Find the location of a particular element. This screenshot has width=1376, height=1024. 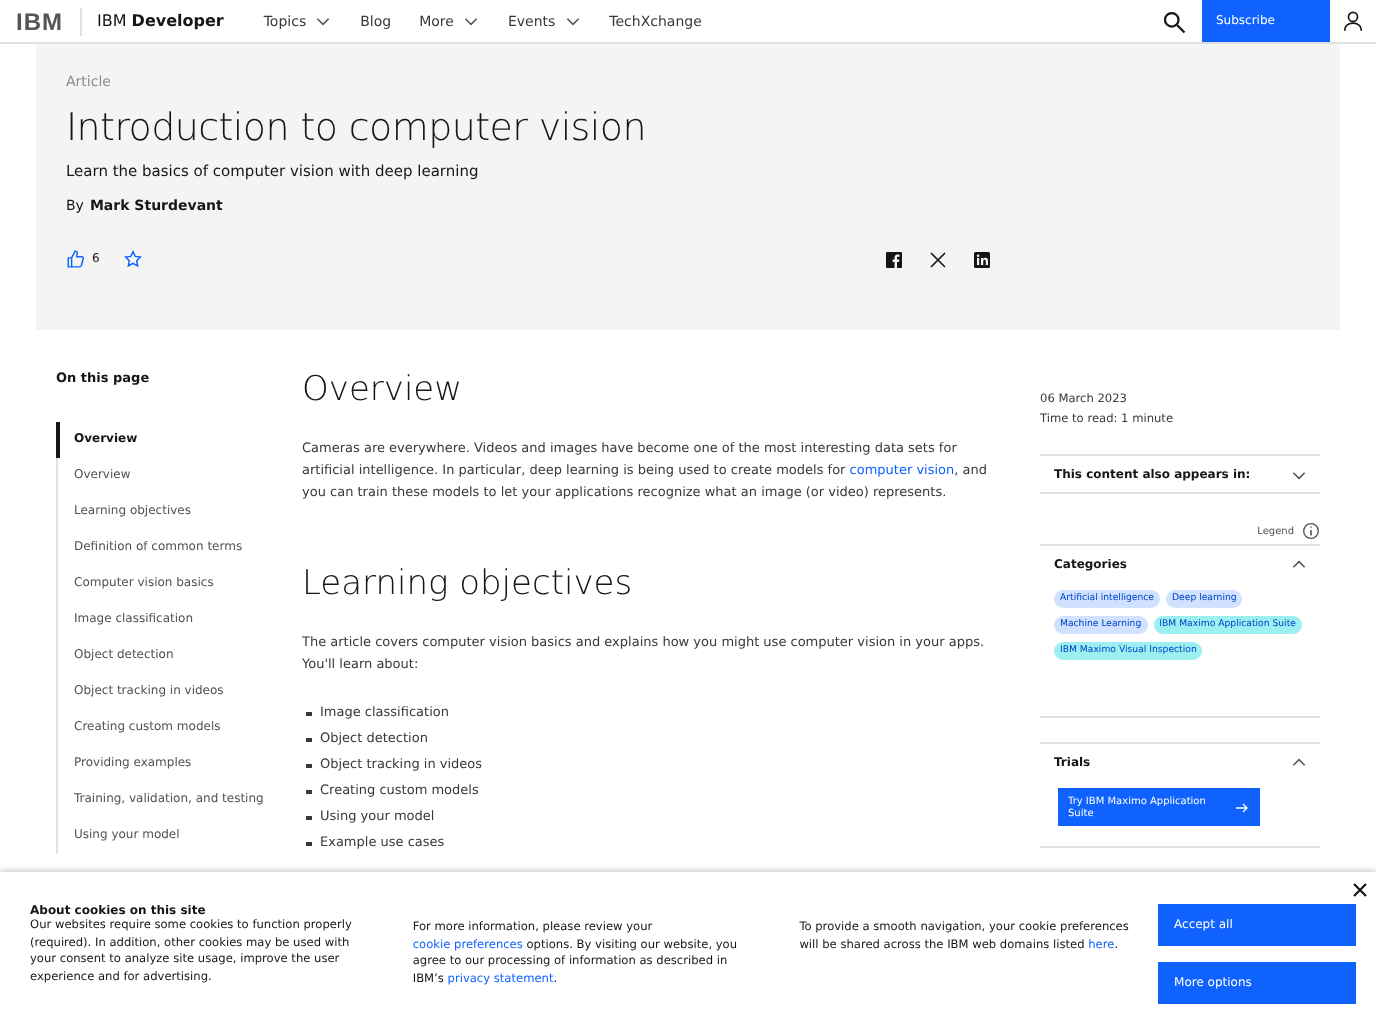

search-icon is located at coordinates (1174, 21).